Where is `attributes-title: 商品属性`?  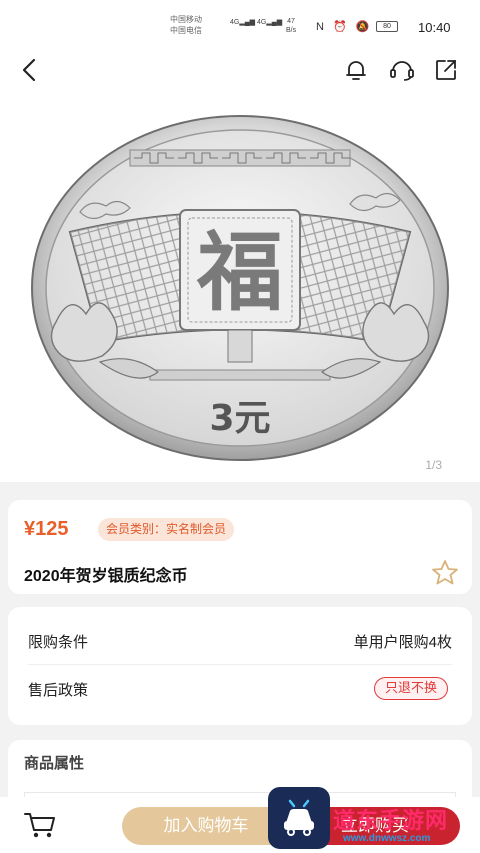
attributes-title: 商品属性 is located at coordinates (54, 763).